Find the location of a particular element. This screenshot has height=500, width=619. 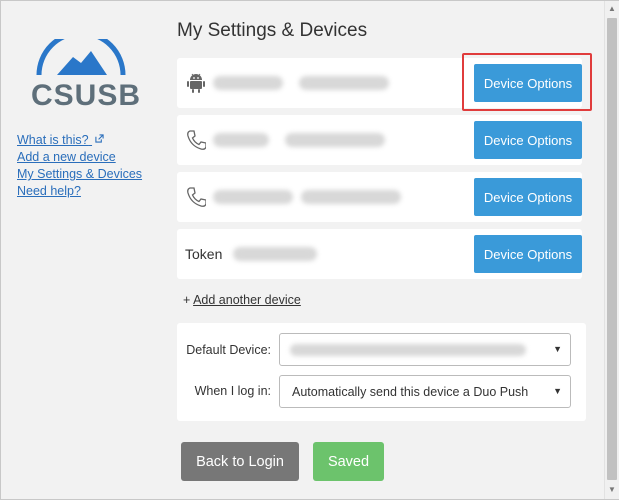

add-new-device-link: Add a new device is located at coordinates (79, 157).